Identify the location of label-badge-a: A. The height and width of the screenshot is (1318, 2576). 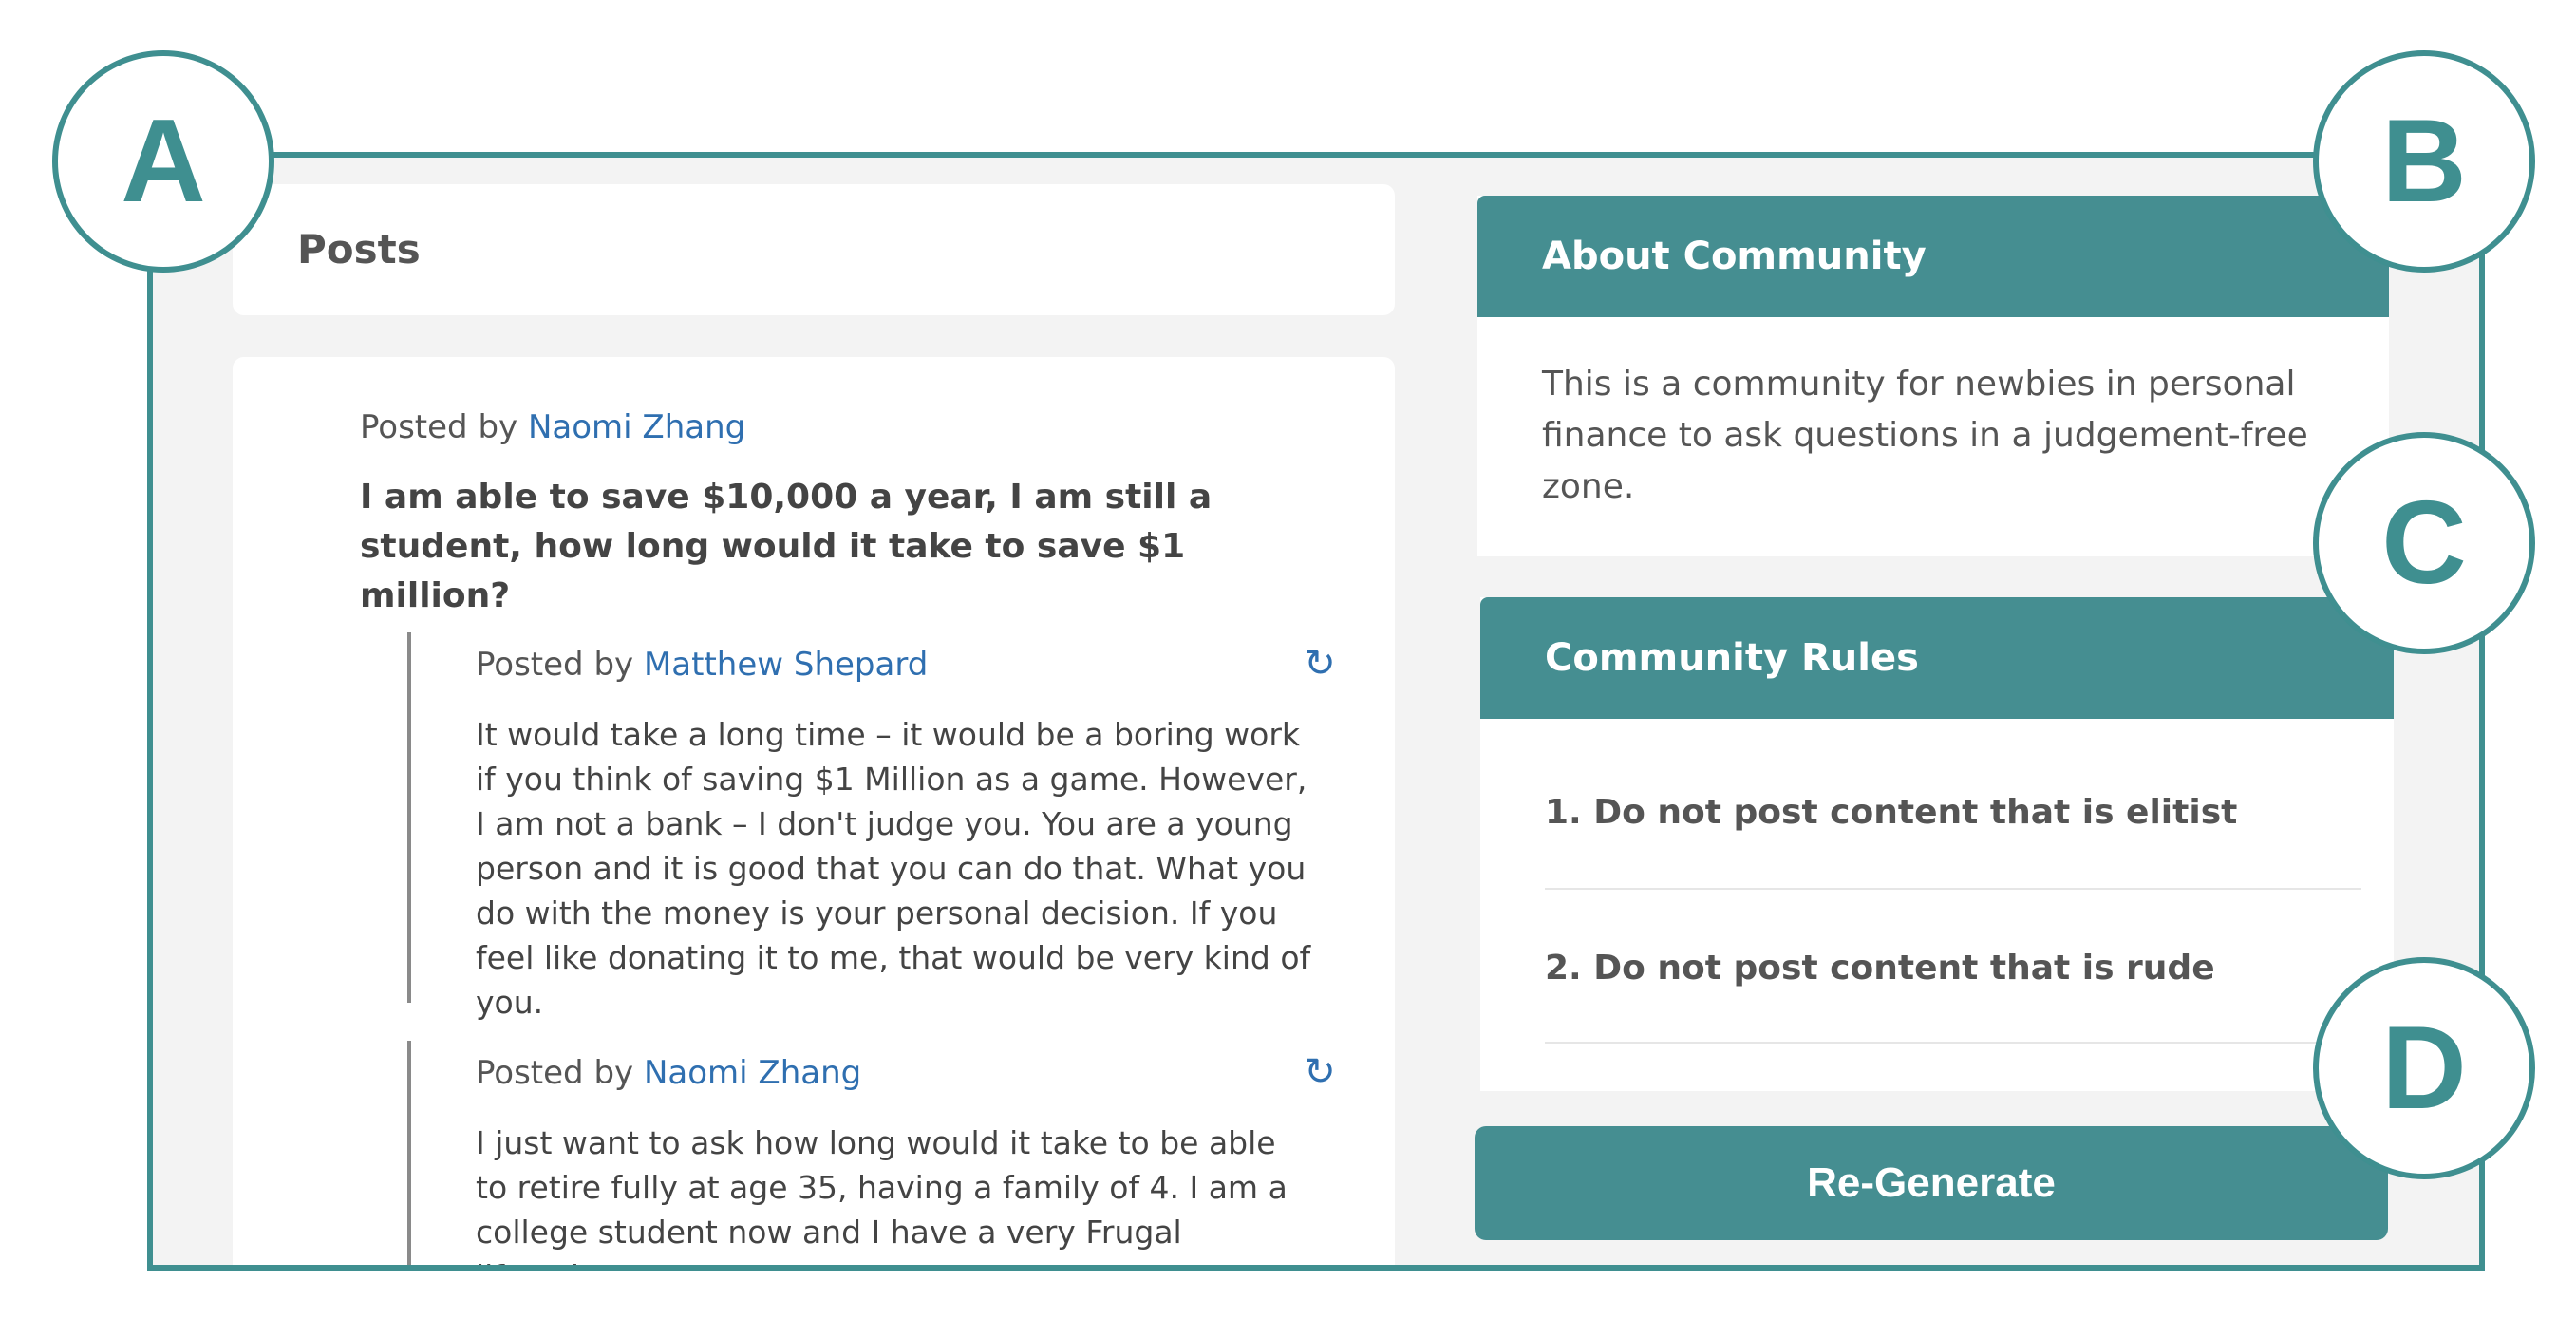
(163, 161).